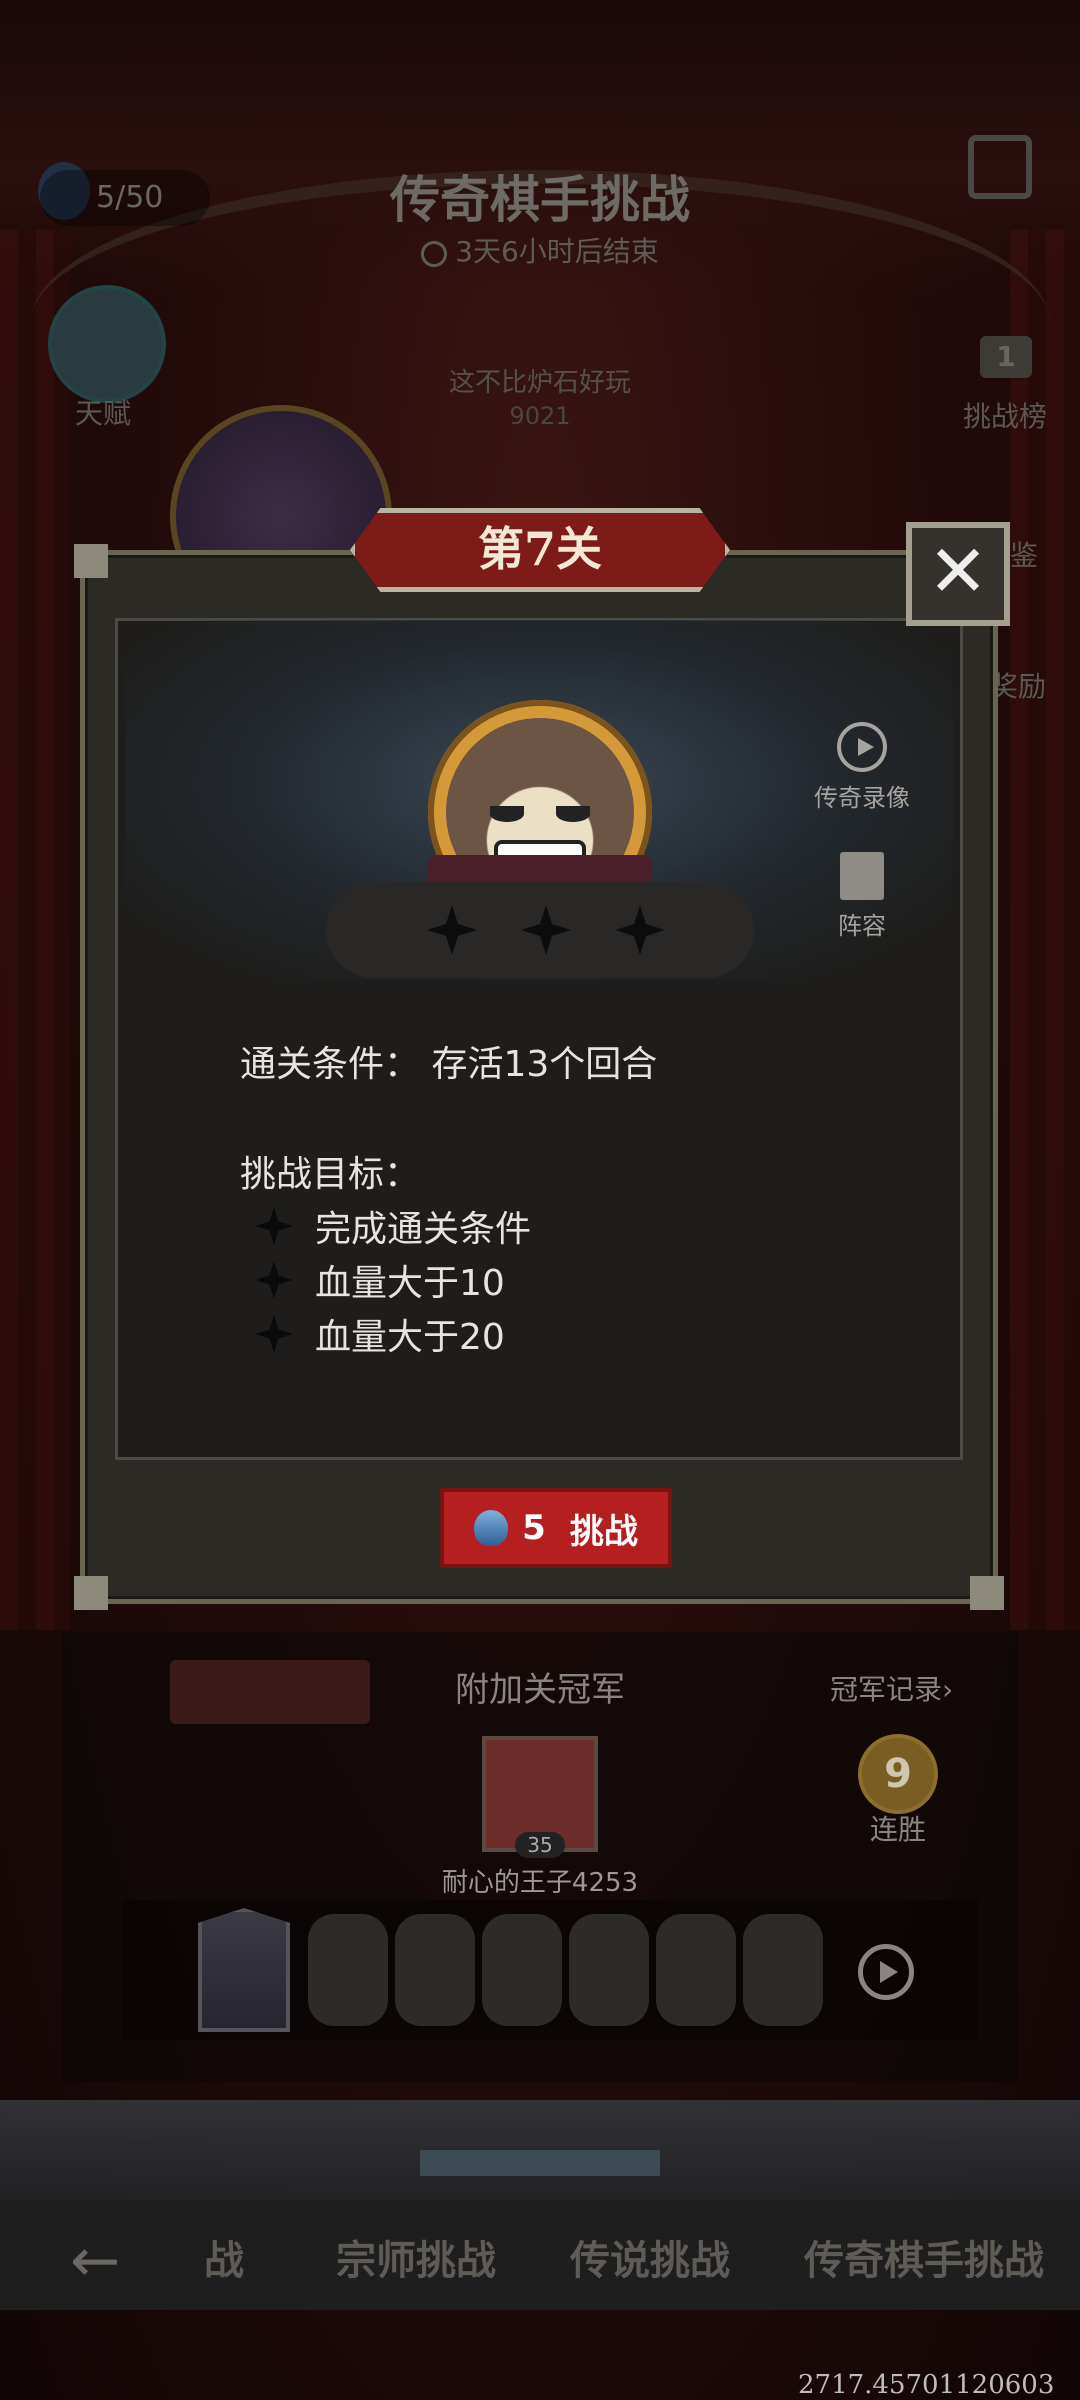  Describe the element at coordinates (102, 413) in the screenshot. I see `talent-label: 天赋` at that location.